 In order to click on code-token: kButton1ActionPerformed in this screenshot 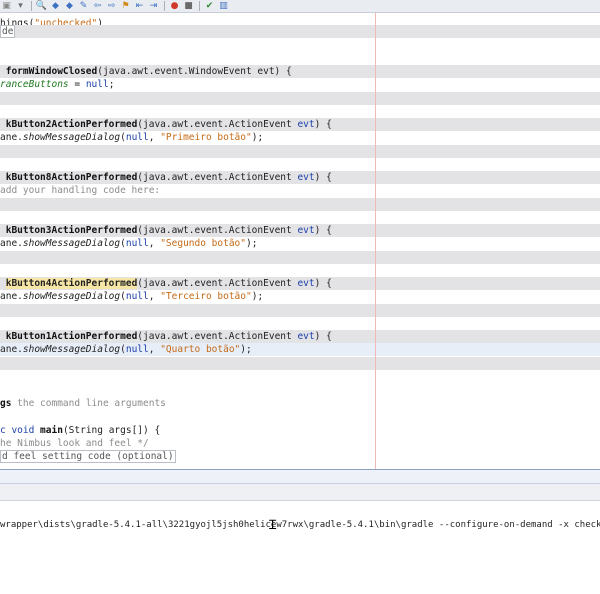, I will do `click(71, 336)`.